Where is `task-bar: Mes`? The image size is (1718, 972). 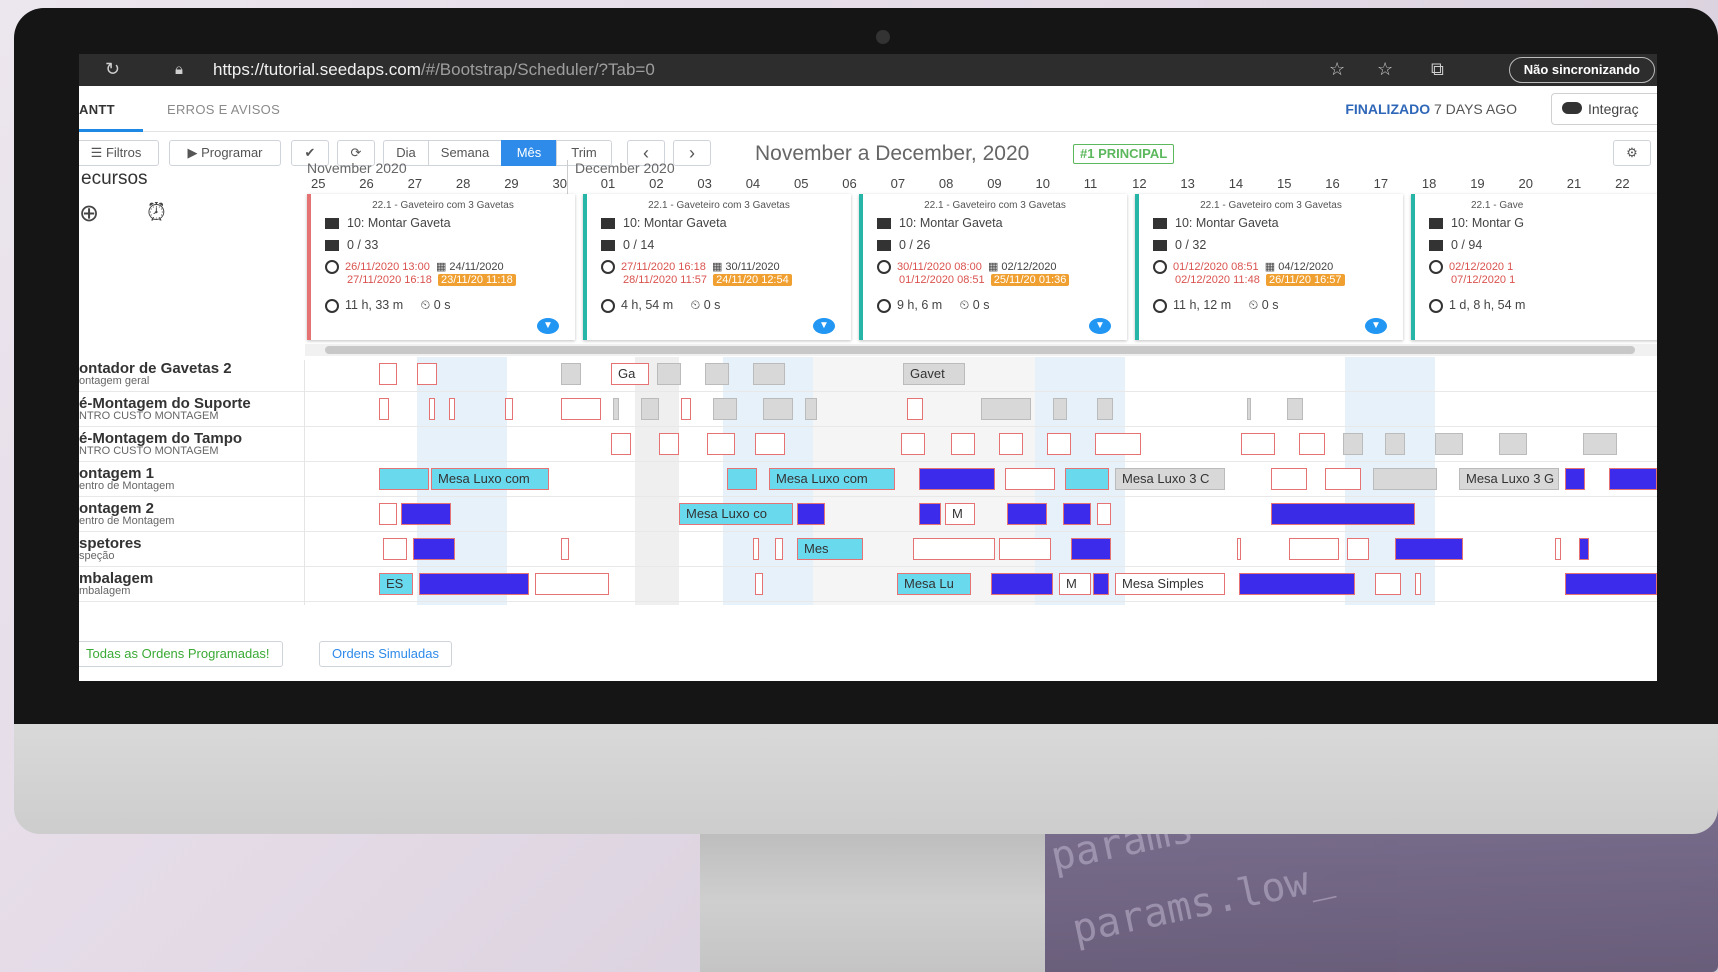 task-bar: Mes is located at coordinates (830, 549).